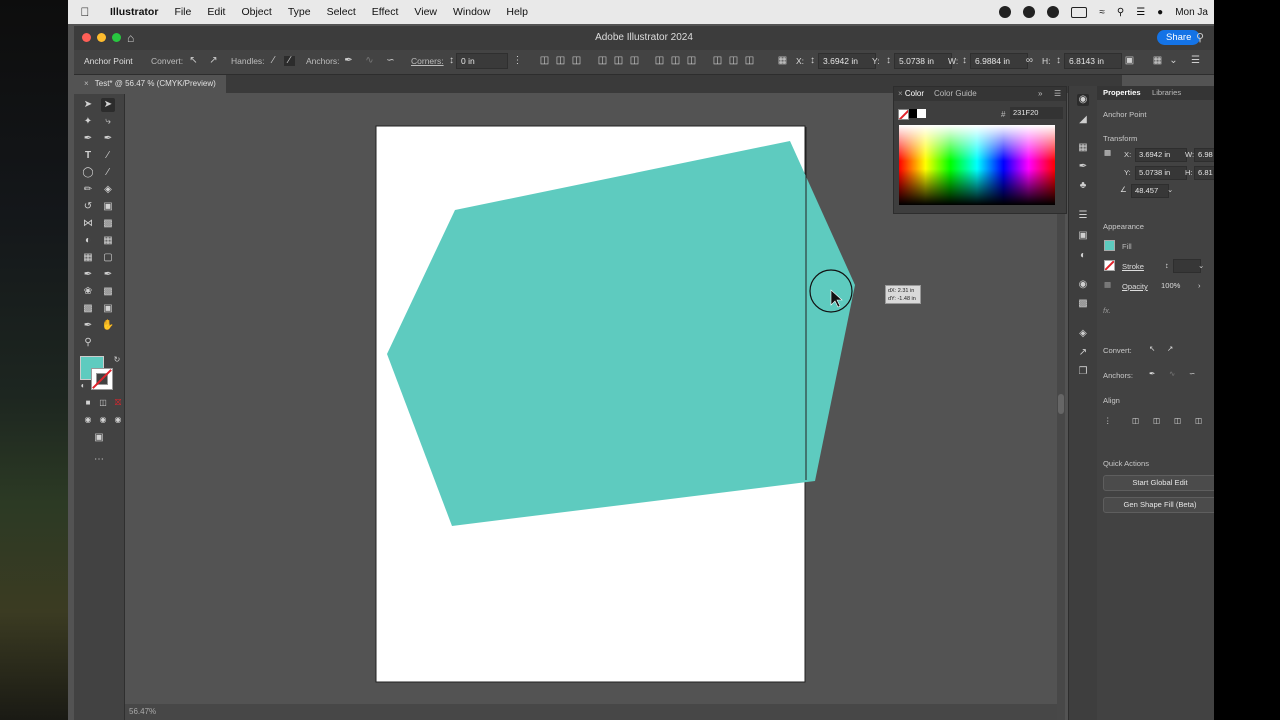 The width and height of the screenshot is (1280, 720). I want to click on eyedropper-tool-icon: ✒, so click(88, 275).